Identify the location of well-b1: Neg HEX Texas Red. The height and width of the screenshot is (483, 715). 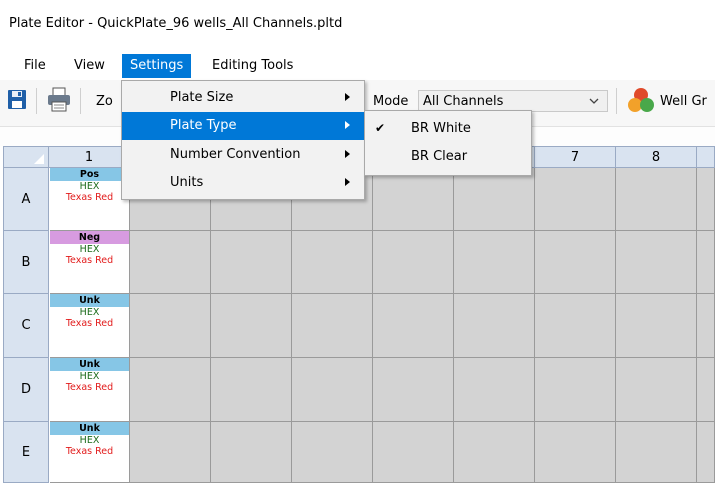
(90, 262).